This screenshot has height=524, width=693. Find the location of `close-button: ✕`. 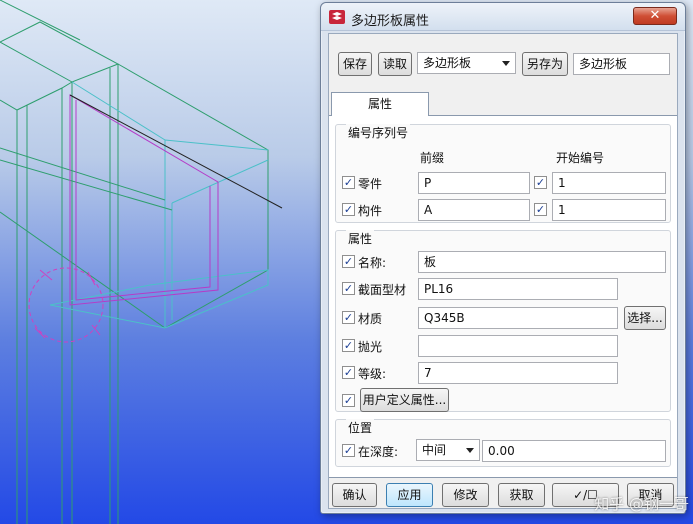

close-button: ✕ is located at coordinates (655, 16).